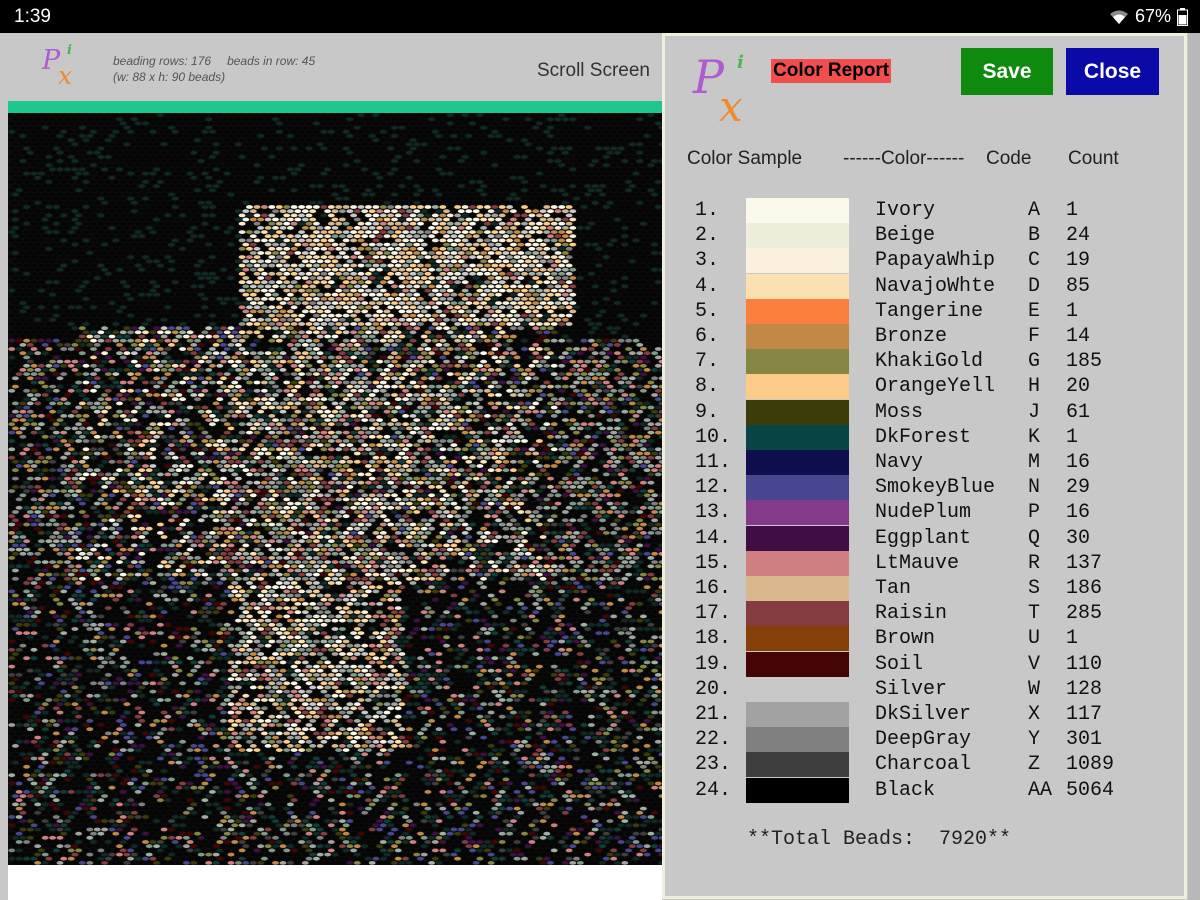  Describe the element at coordinates (707, 336) in the screenshot. I see `row-number: 6.` at that location.